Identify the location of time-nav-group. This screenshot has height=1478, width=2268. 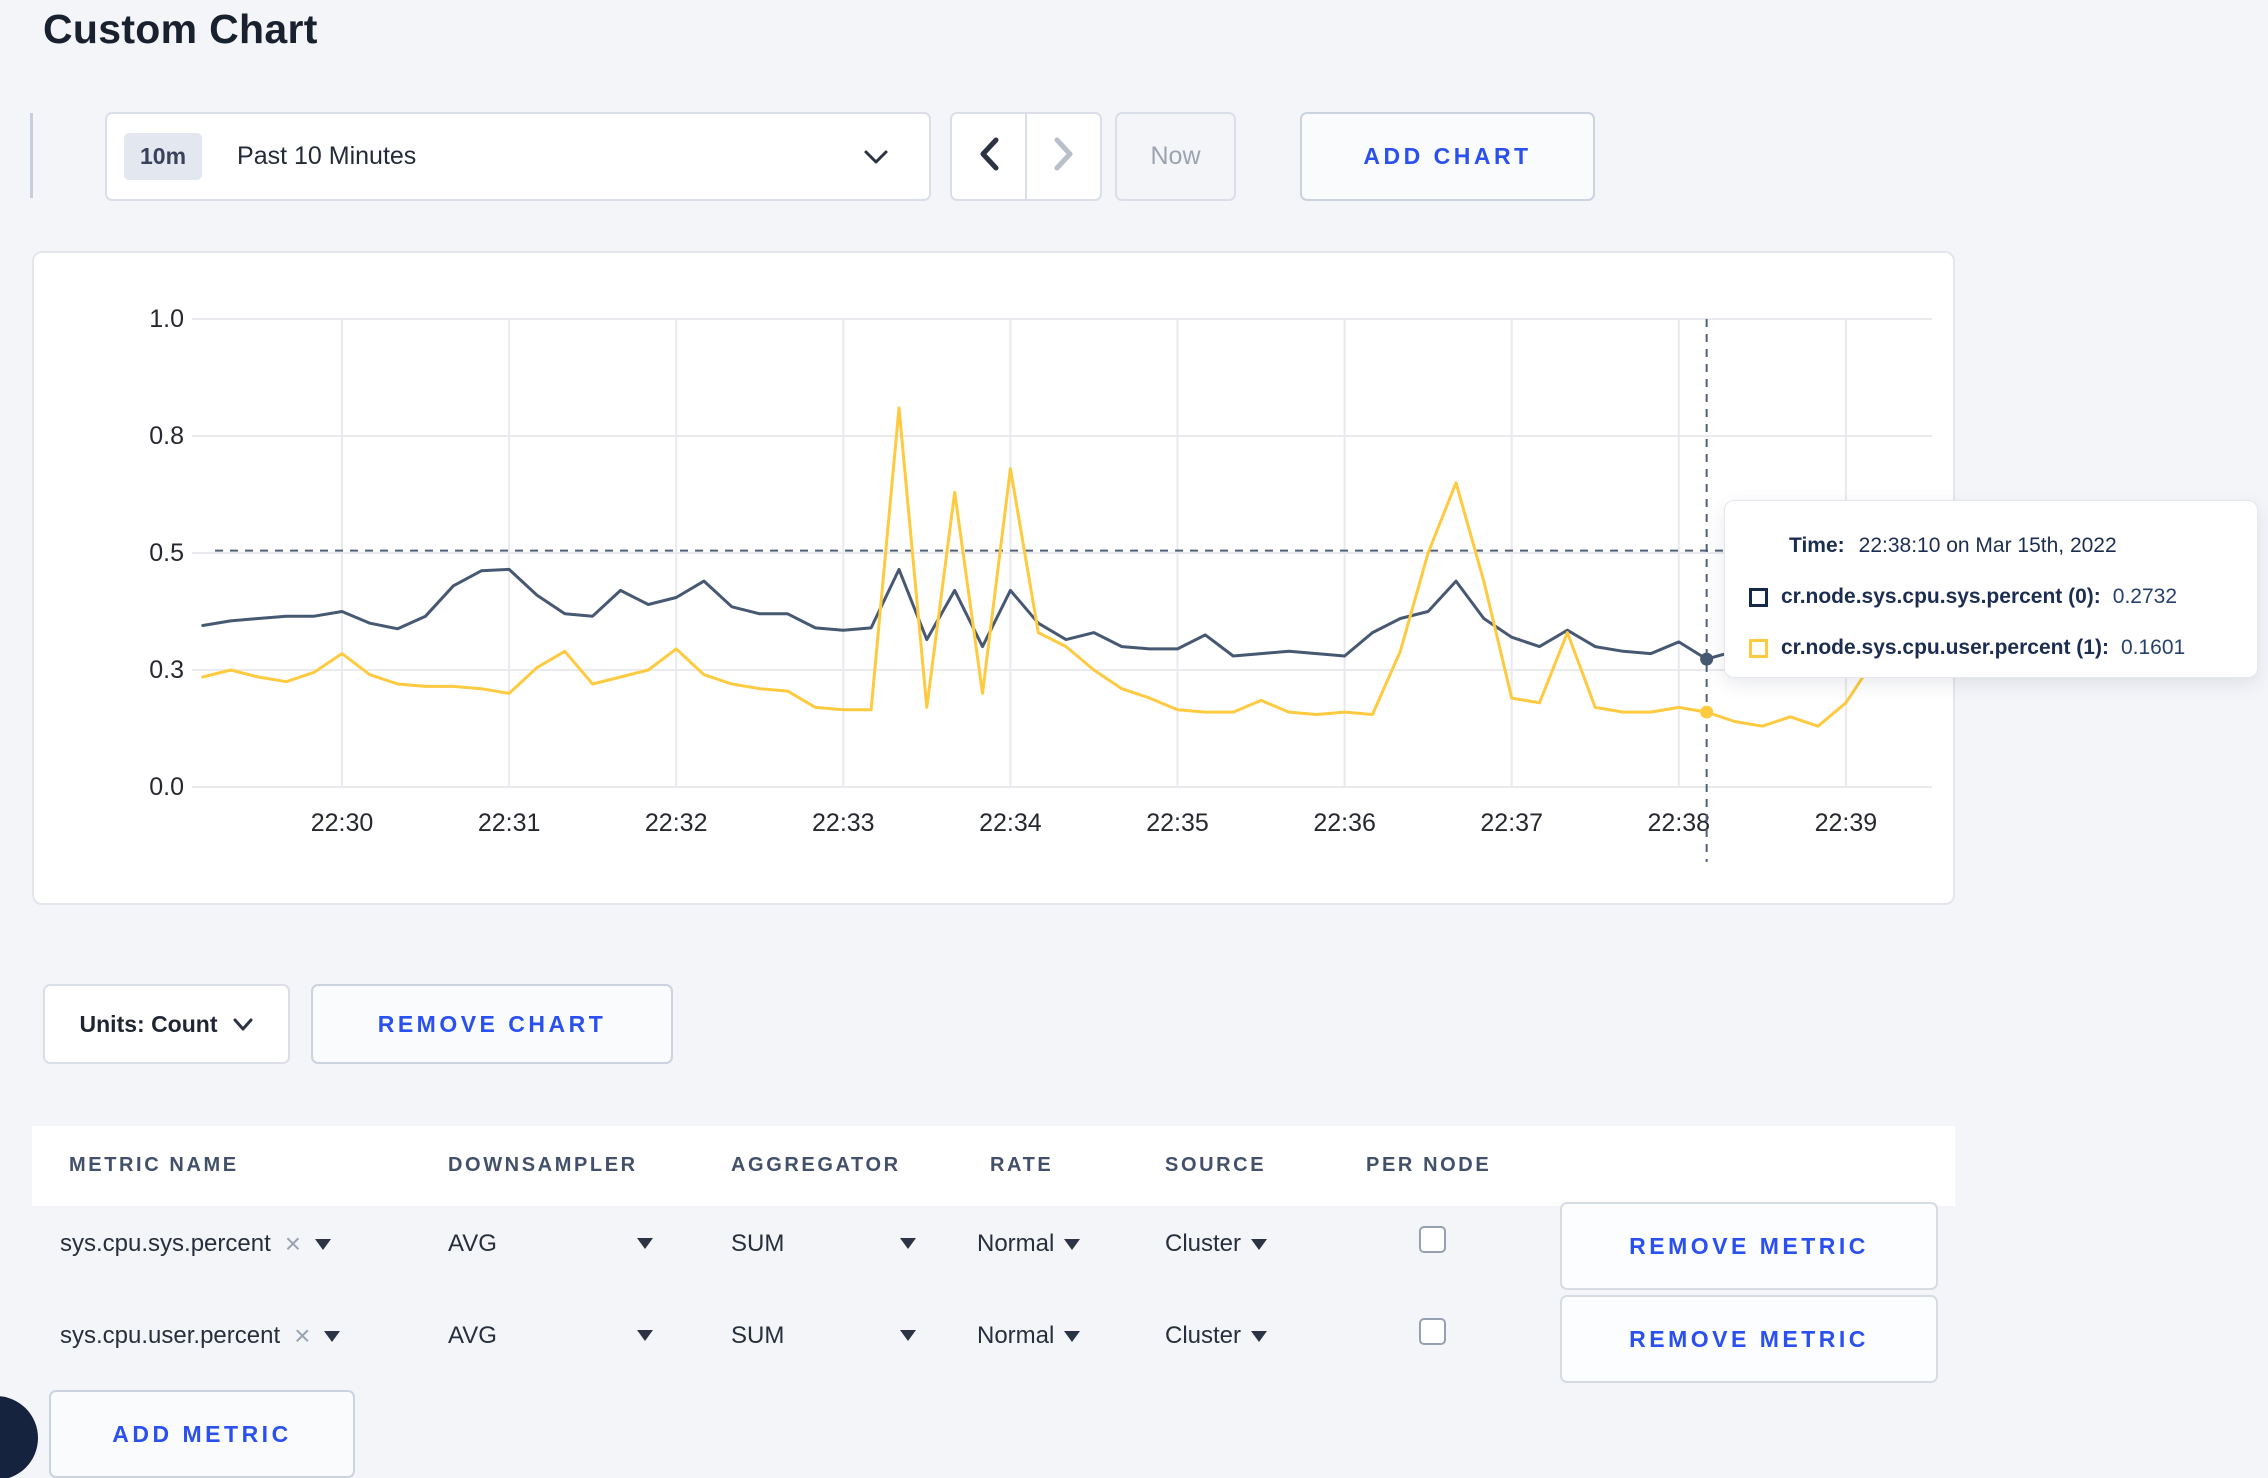
(1026, 156).